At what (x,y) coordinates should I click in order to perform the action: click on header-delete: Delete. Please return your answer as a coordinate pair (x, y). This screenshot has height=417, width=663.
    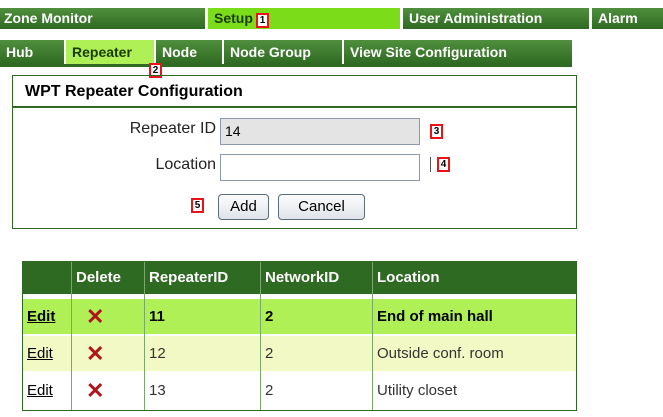
    Looking at the image, I should click on (108, 278).